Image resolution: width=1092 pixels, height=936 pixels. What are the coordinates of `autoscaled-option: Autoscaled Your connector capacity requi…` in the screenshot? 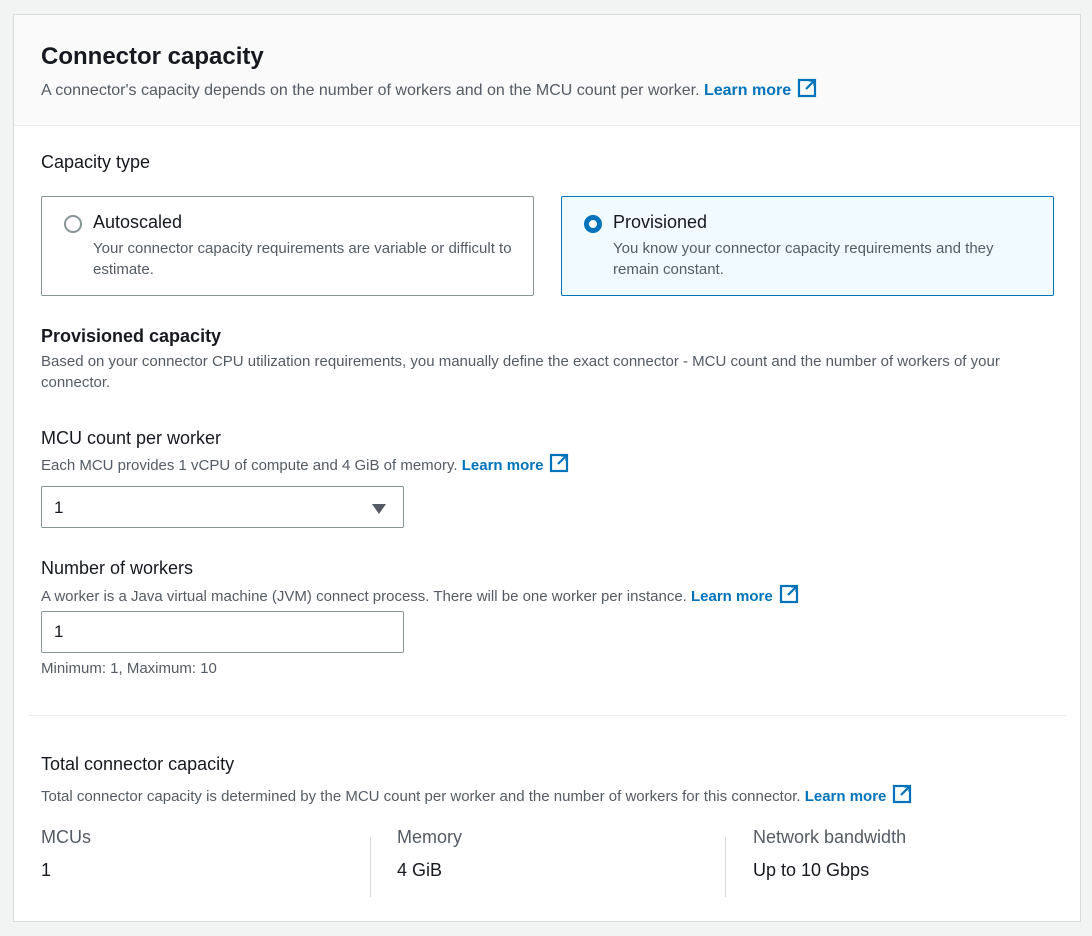 It's located at (287, 246).